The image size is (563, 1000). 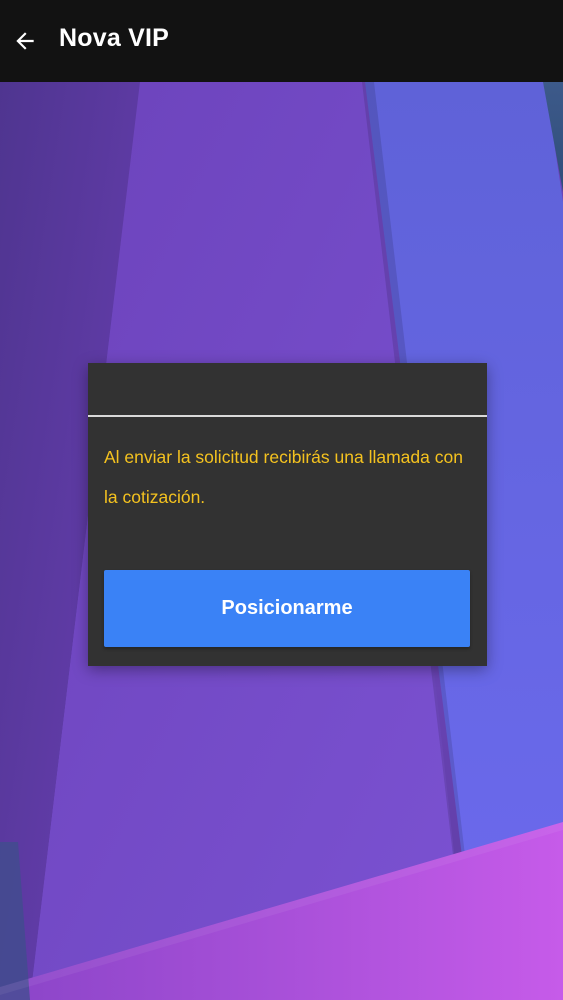 I want to click on arrow-left-icon, so click(x=25, y=41).